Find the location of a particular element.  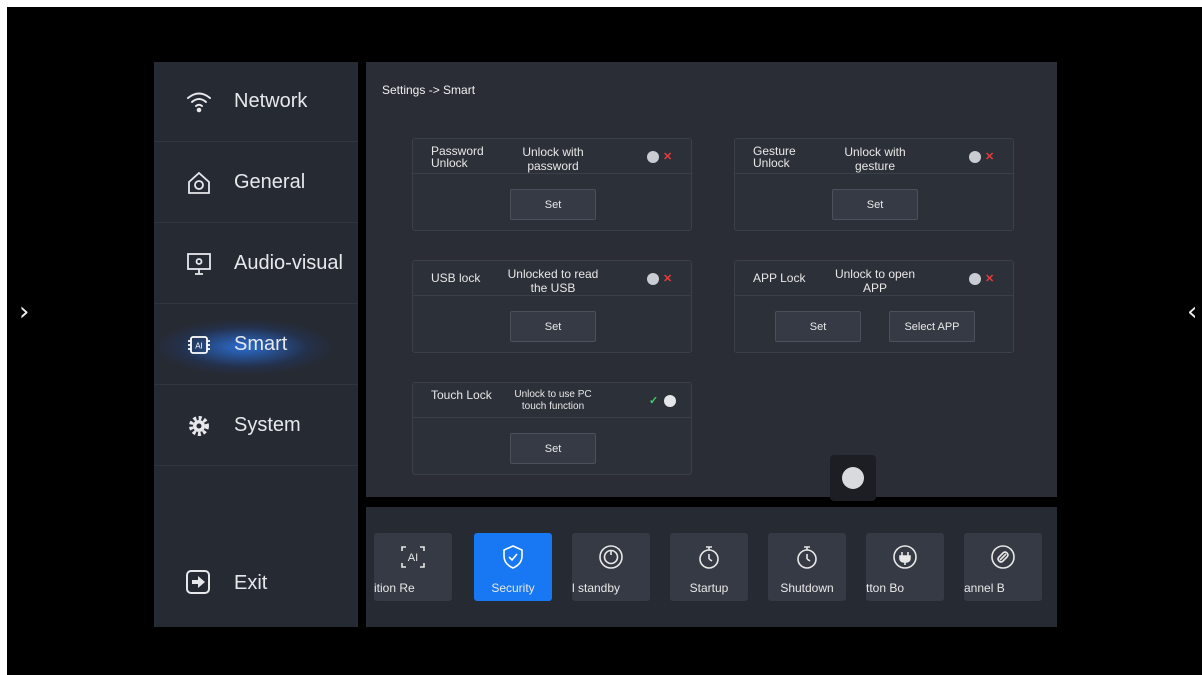

card-title: Password Unlock is located at coordinates (457, 157).